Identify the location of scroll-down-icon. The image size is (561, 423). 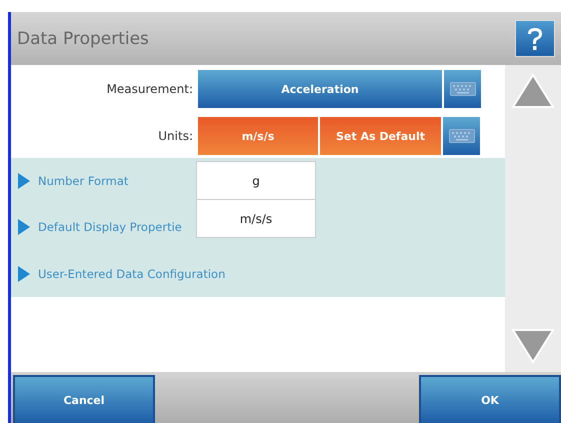
(533, 346).